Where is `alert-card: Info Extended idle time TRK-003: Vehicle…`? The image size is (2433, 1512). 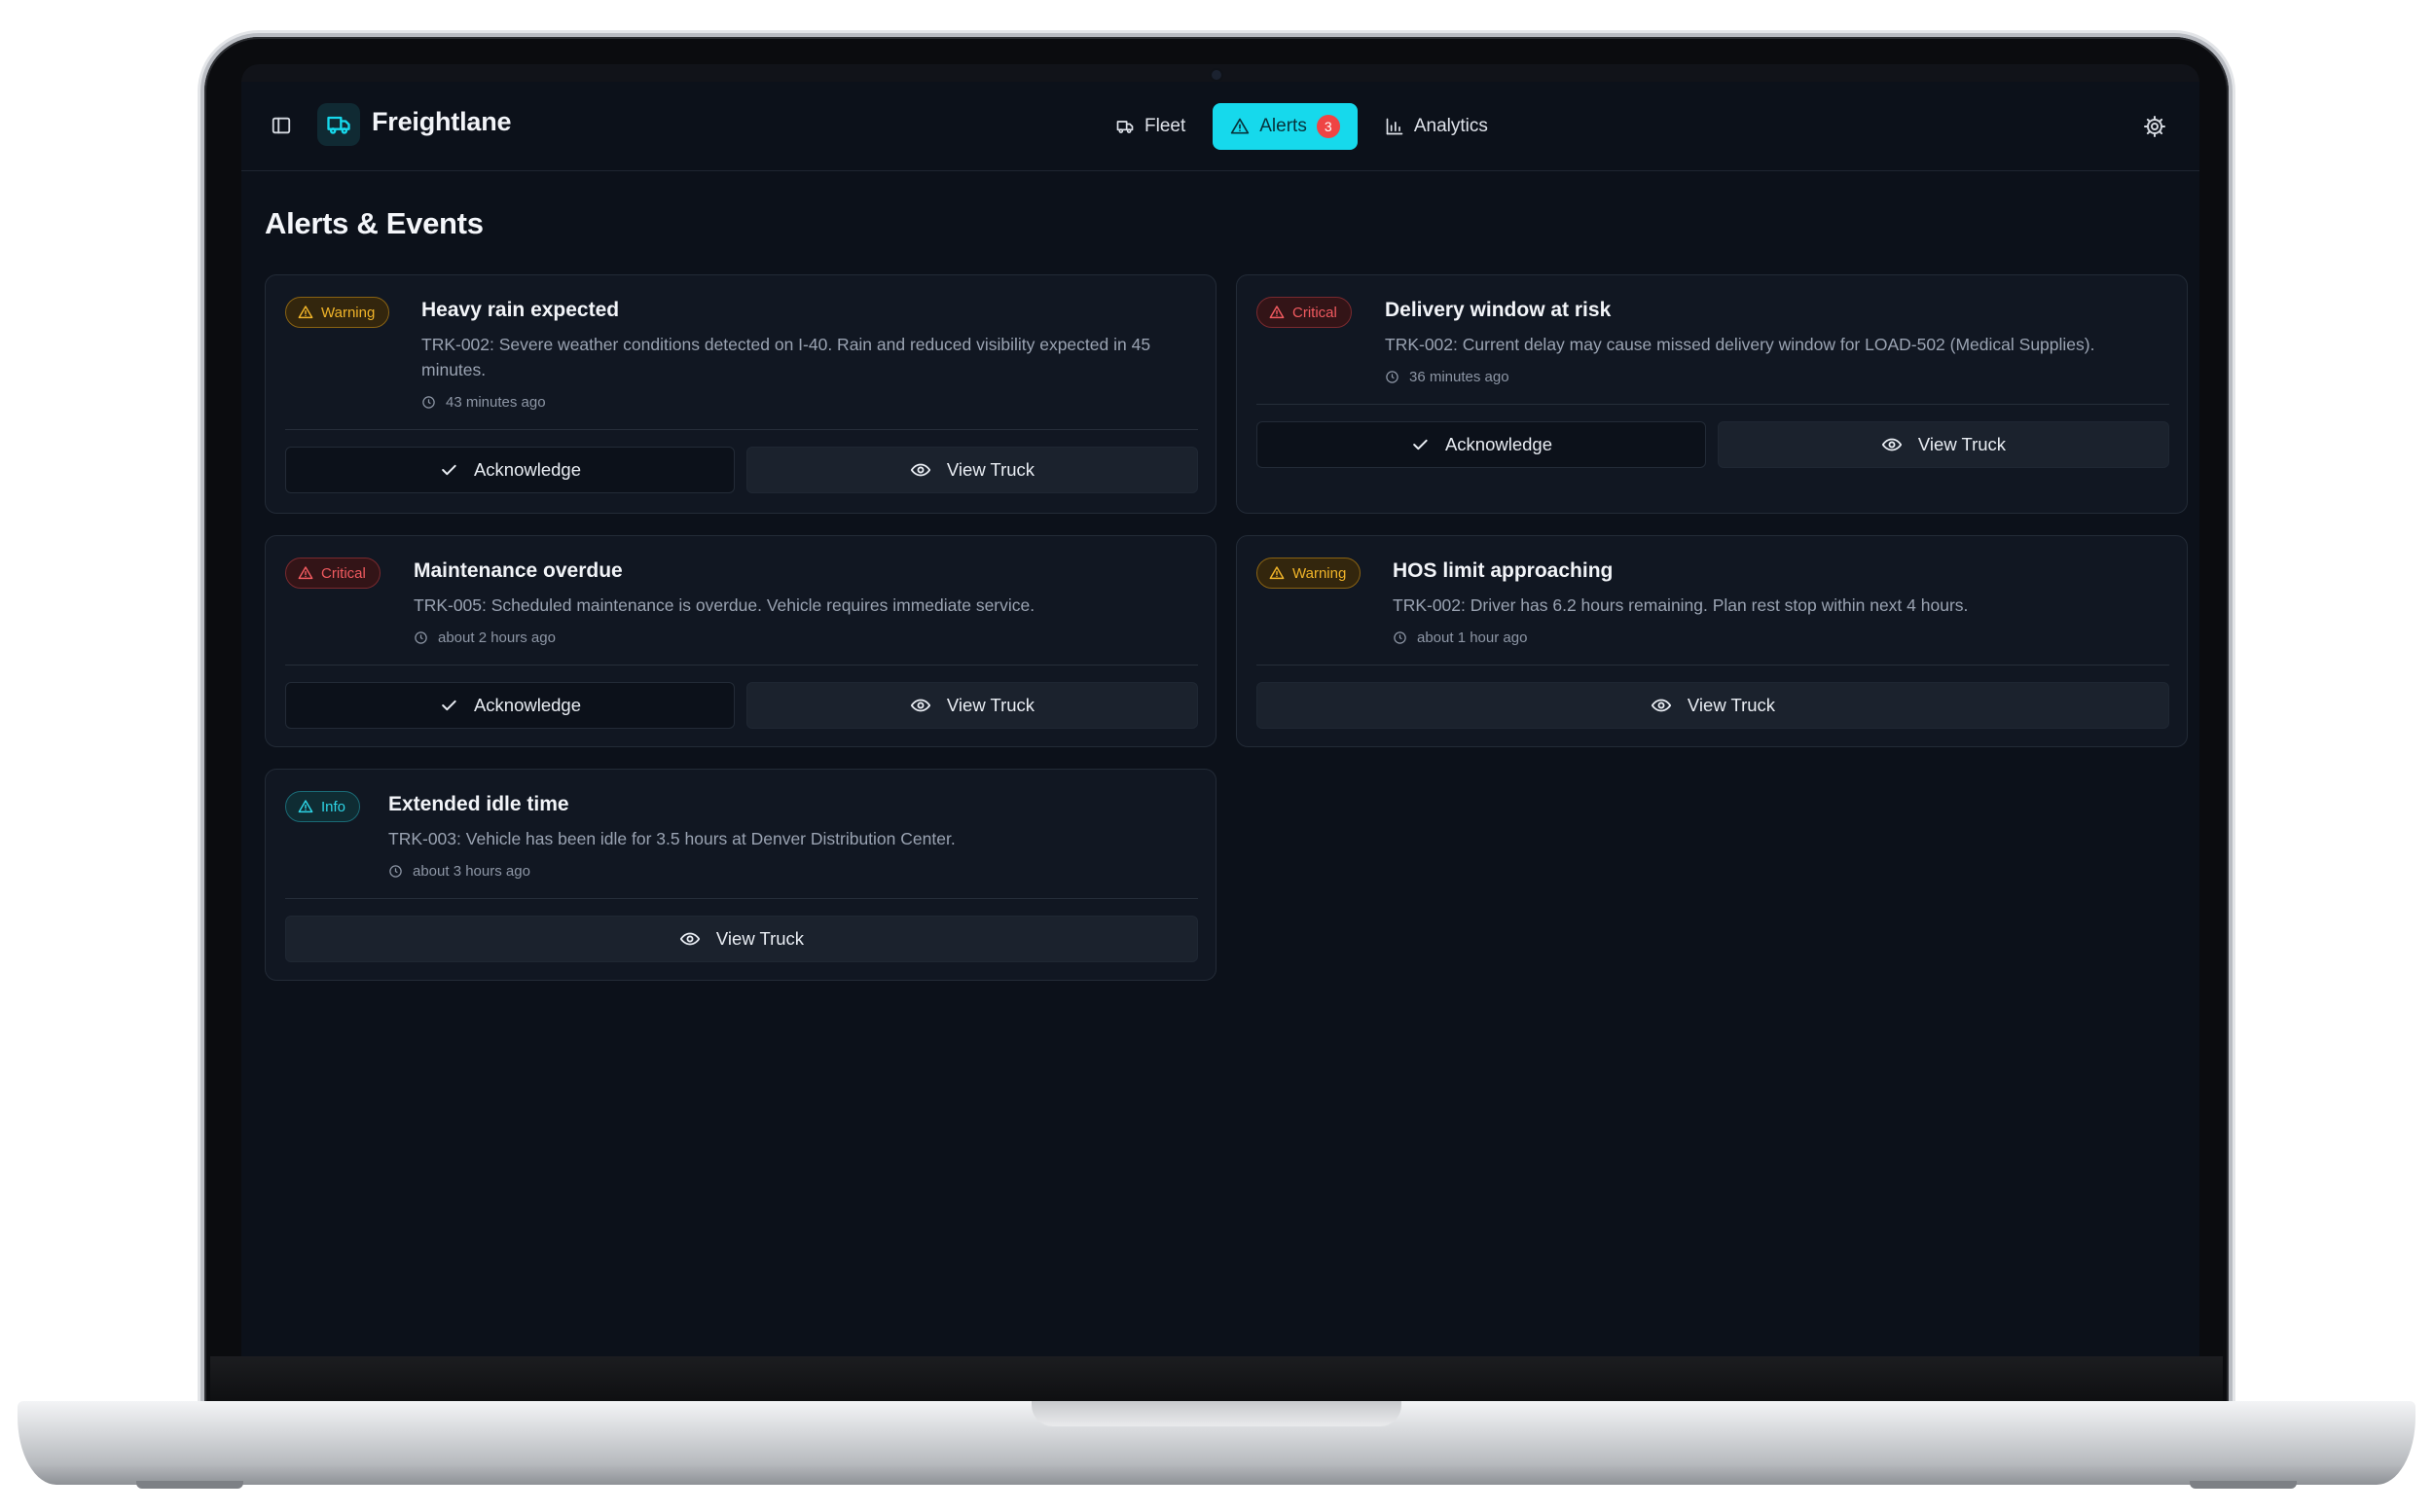
alert-card: Info Extended idle time TRK-003: Vehicle… is located at coordinates (740, 875).